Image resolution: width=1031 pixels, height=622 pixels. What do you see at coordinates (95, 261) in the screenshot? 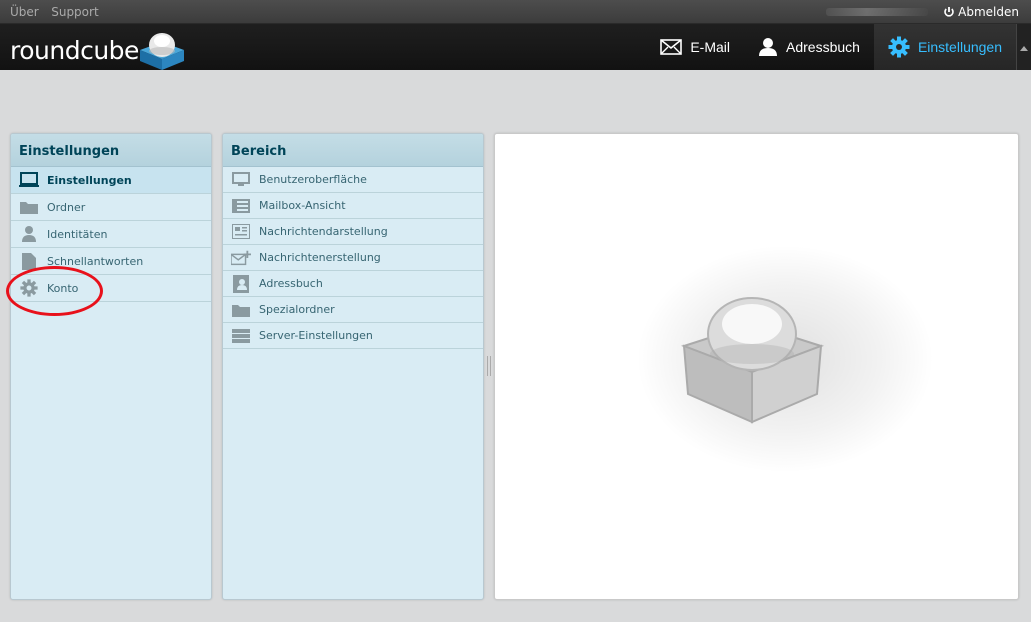
I see `settings-item-label: Schnellantworten` at bounding box center [95, 261].